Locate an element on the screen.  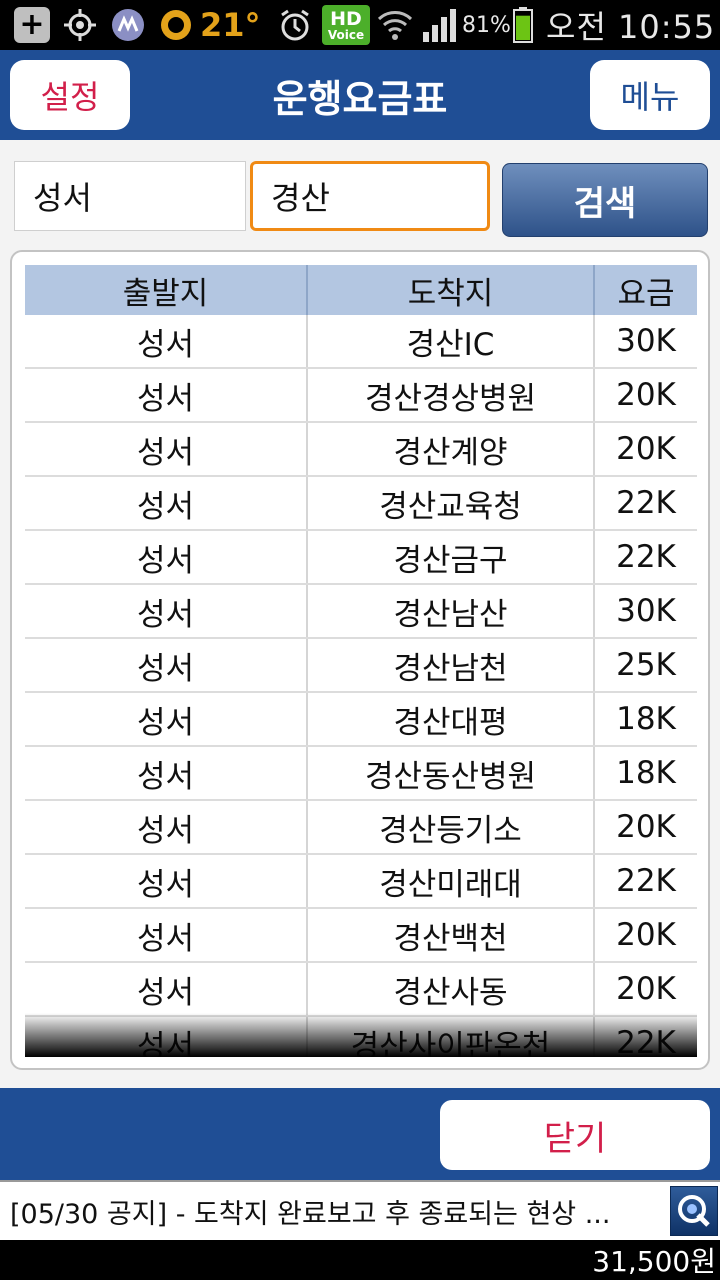
signal-icon is located at coordinates (440, 25).